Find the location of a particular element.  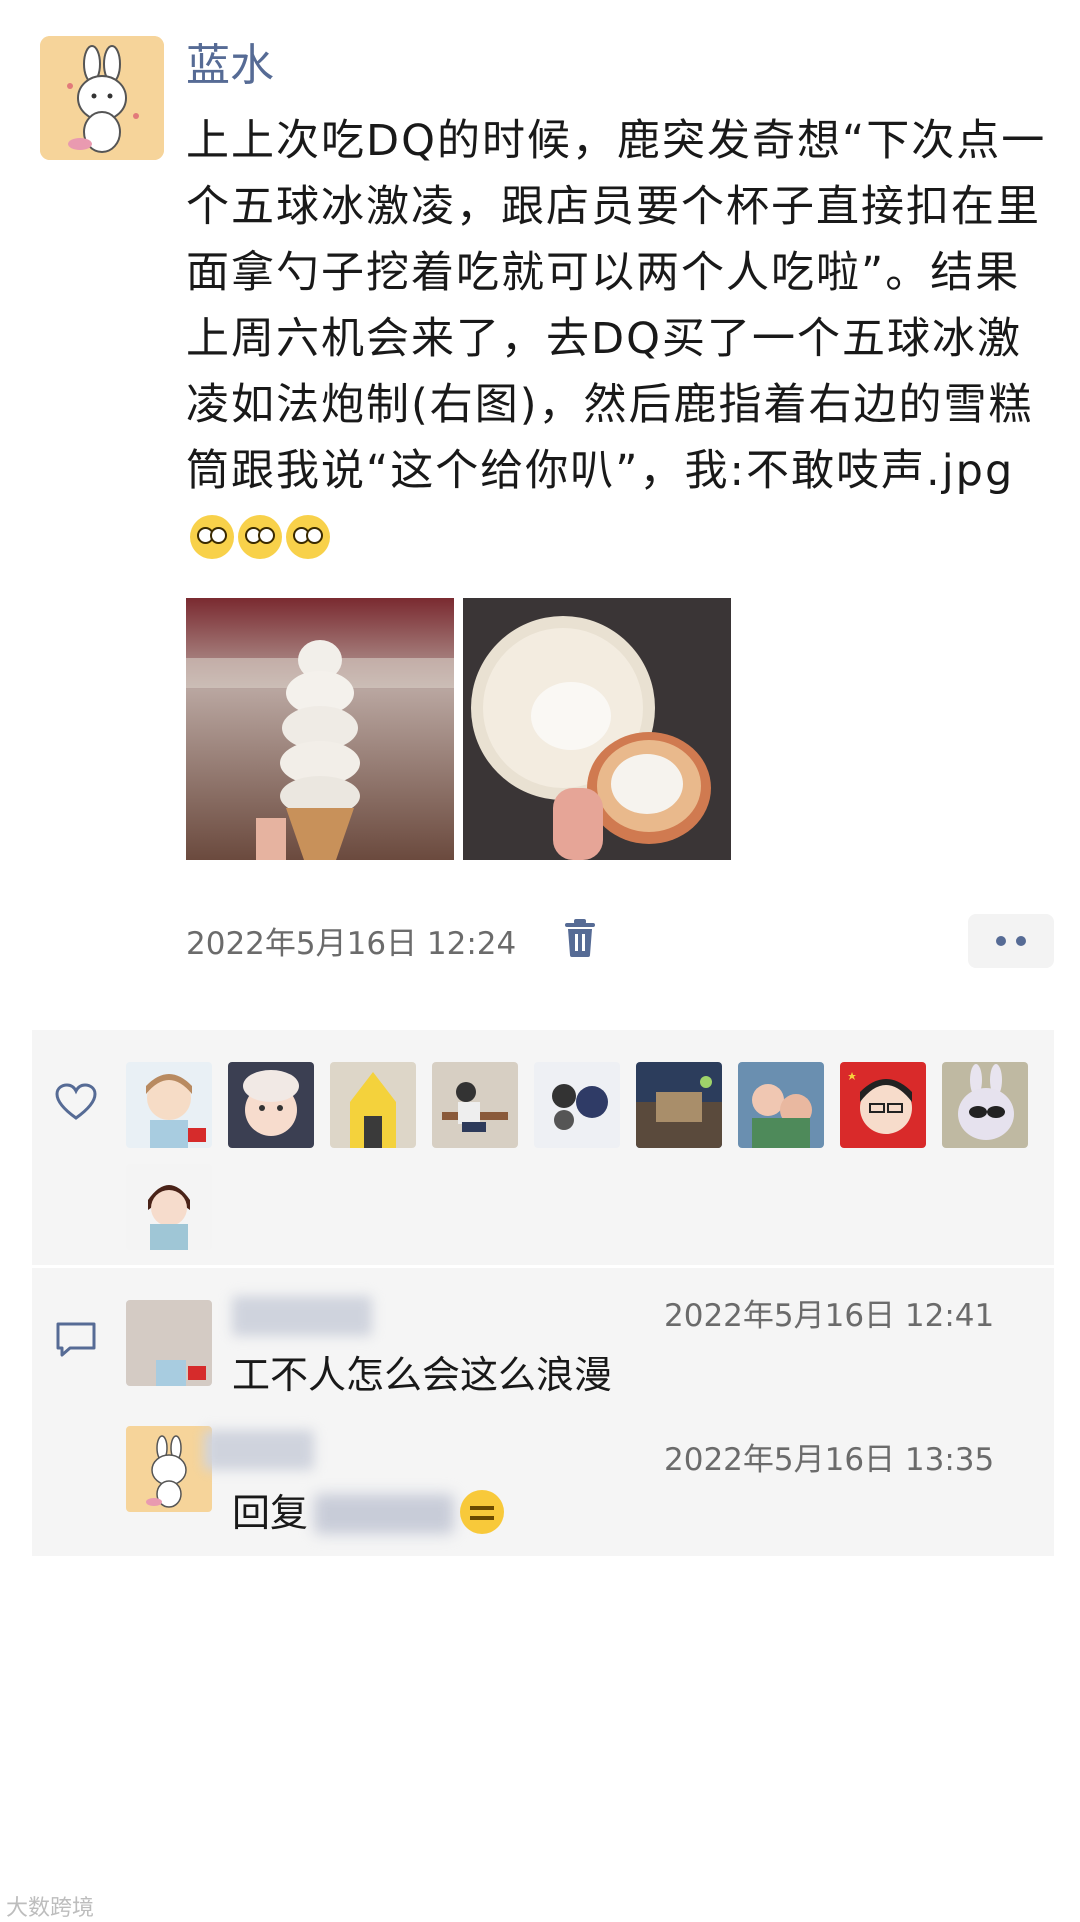

reply-target-redacted is located at coordinates (384, 1514).